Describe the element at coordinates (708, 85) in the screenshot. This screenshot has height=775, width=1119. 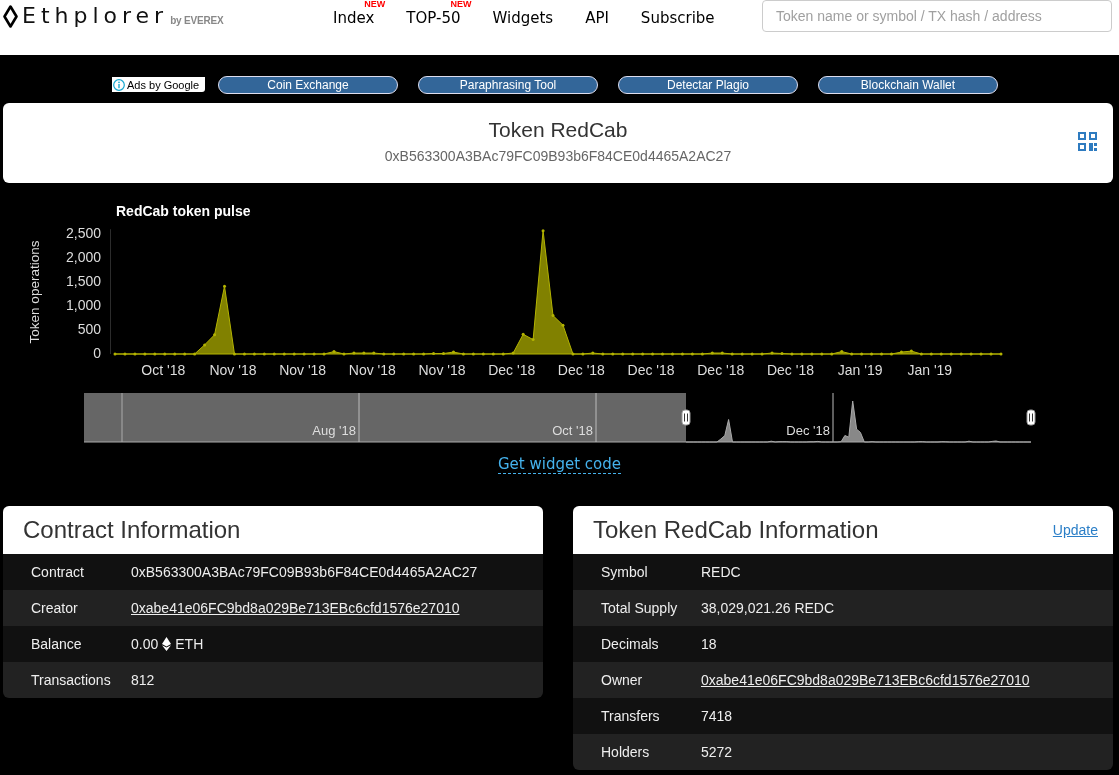
I see `ad-link: Detectar Plagio` at that location.